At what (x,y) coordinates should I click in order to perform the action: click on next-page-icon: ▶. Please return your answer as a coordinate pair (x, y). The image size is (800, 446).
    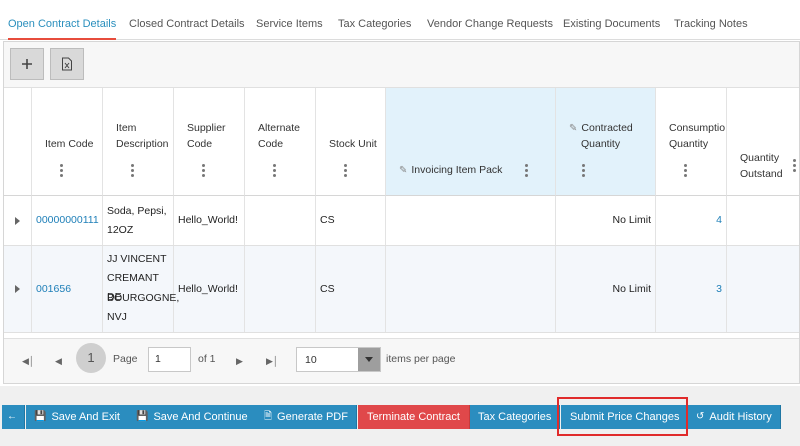
    Looking at the image, I should click on (239, 361).